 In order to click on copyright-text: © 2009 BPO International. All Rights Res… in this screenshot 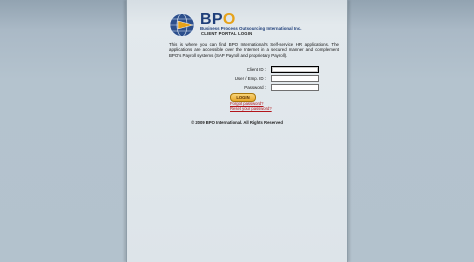, I will do `click(237, 122)`.